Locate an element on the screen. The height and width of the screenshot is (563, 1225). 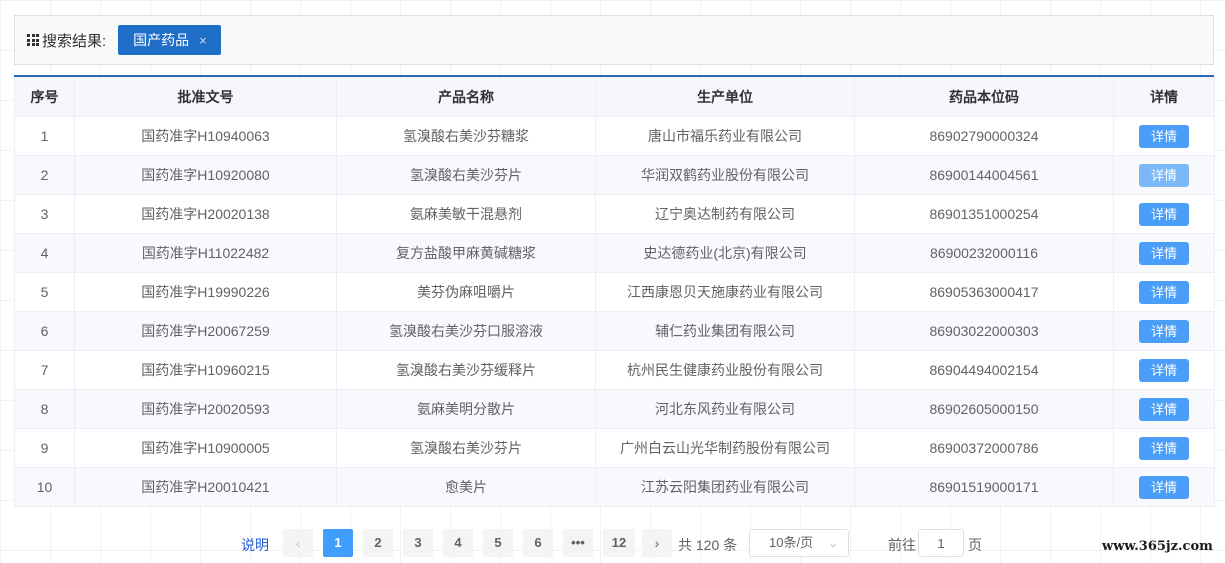
table-header-row: 序号 批准文号 产品名称 生产单位 药品本位码 详情 is located at coordinates (614, 97).